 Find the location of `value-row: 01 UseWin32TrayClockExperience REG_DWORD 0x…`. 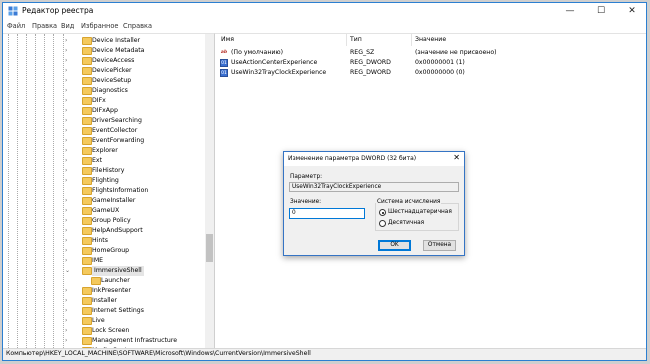

value-row: 01 UseWin32TrayClockExperience REG_DWORD 0x… is located at coordinates (430, 73).